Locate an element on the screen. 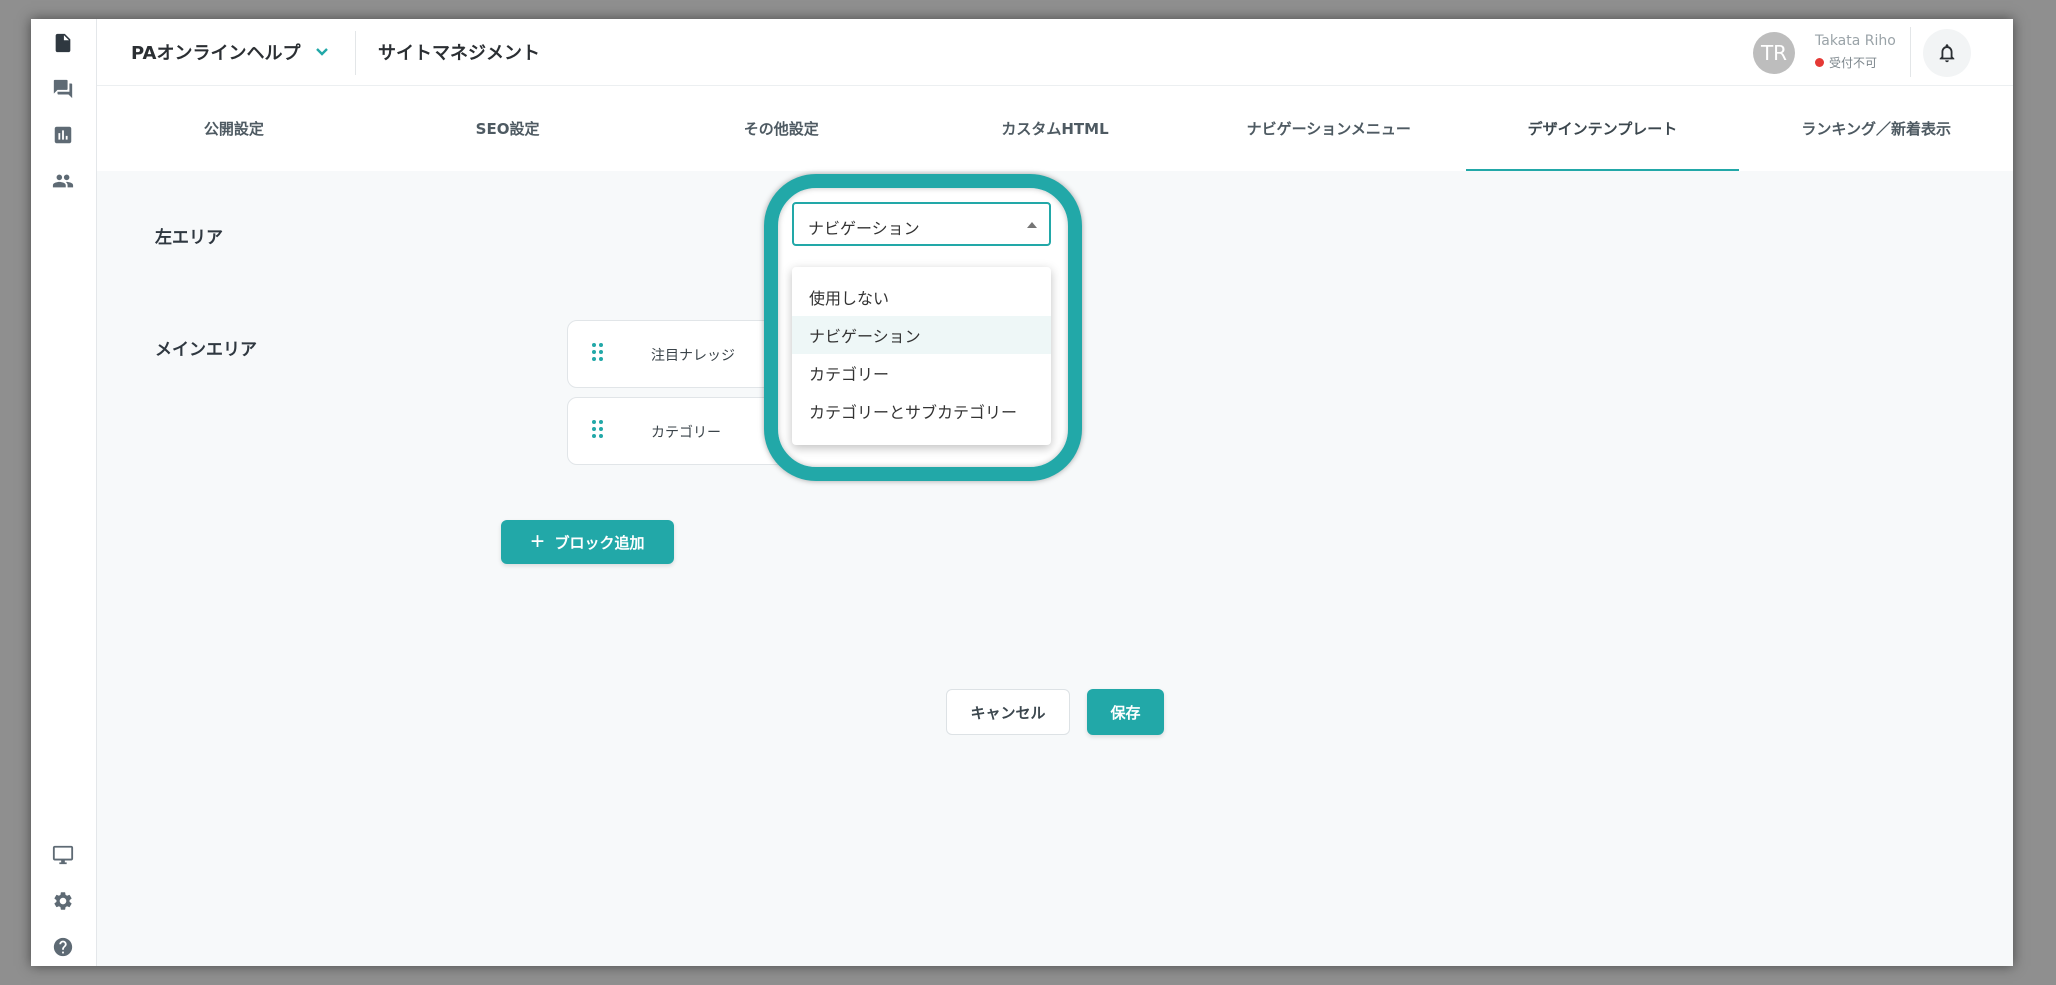  status-dot-icon is located at coordinates (1819, 62).